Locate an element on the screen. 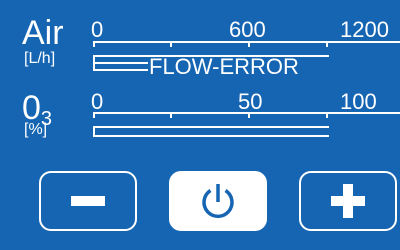 This screenshot has width=400, height=250. air-tick-0: 0 is located at coordinates (97, 29).